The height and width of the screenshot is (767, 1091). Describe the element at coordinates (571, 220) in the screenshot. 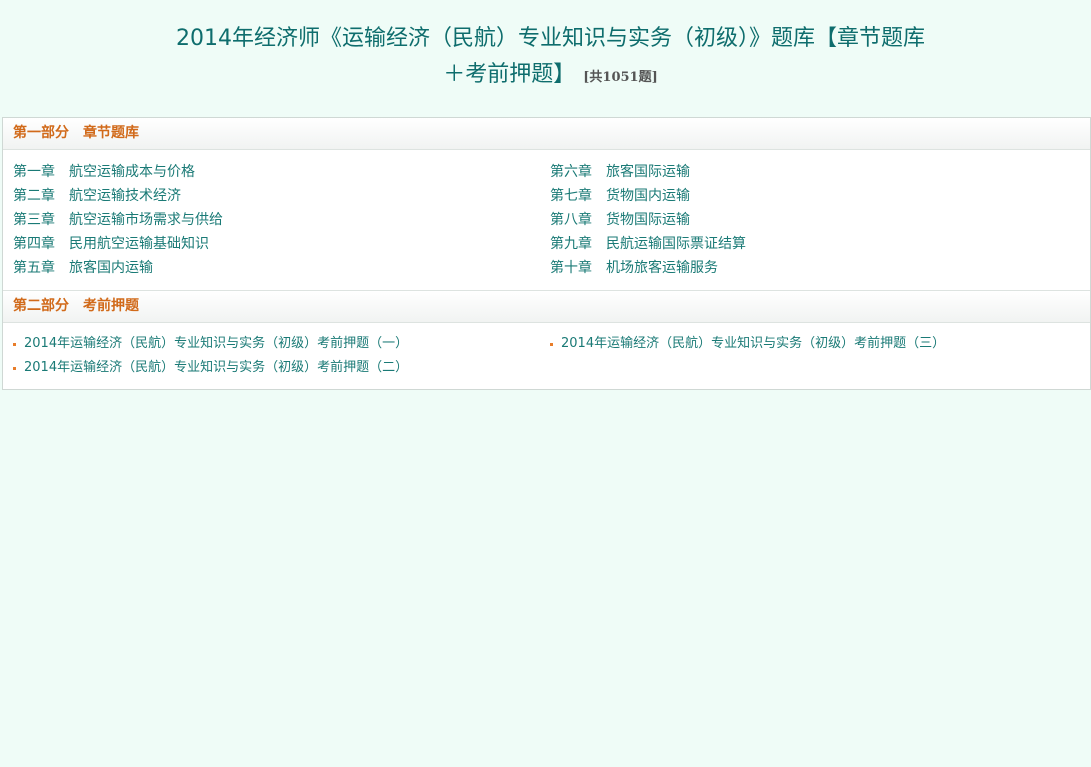

I see `chapter-number: 第八章` at that location.